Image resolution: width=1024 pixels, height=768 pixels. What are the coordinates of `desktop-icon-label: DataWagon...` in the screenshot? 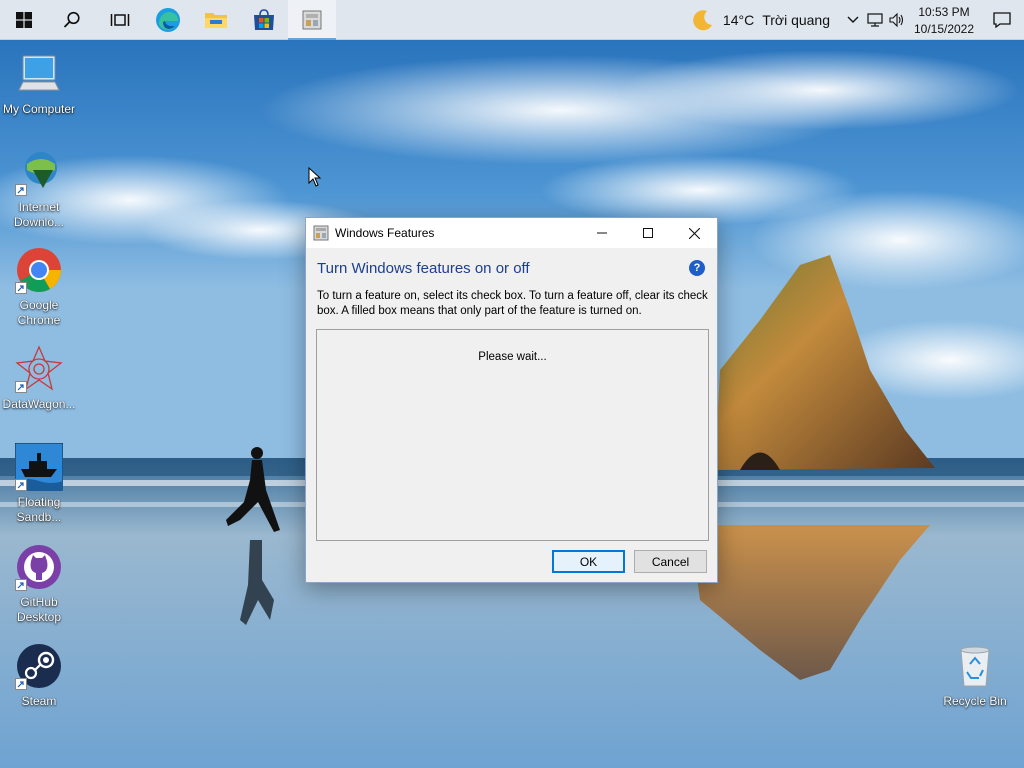 It's located at (39, 404).